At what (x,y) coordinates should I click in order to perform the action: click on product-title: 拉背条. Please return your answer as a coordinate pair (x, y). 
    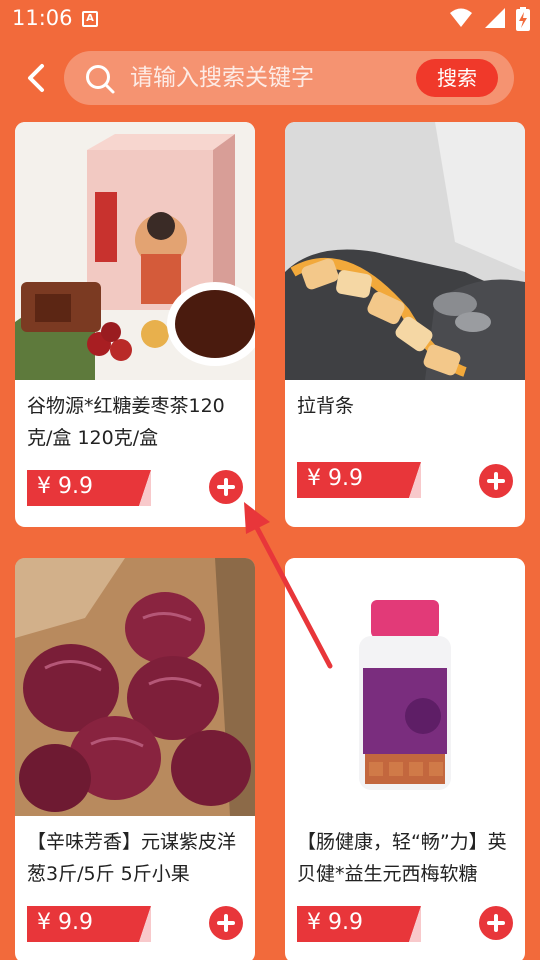
    Looking at the image, I should click on (326, 406).